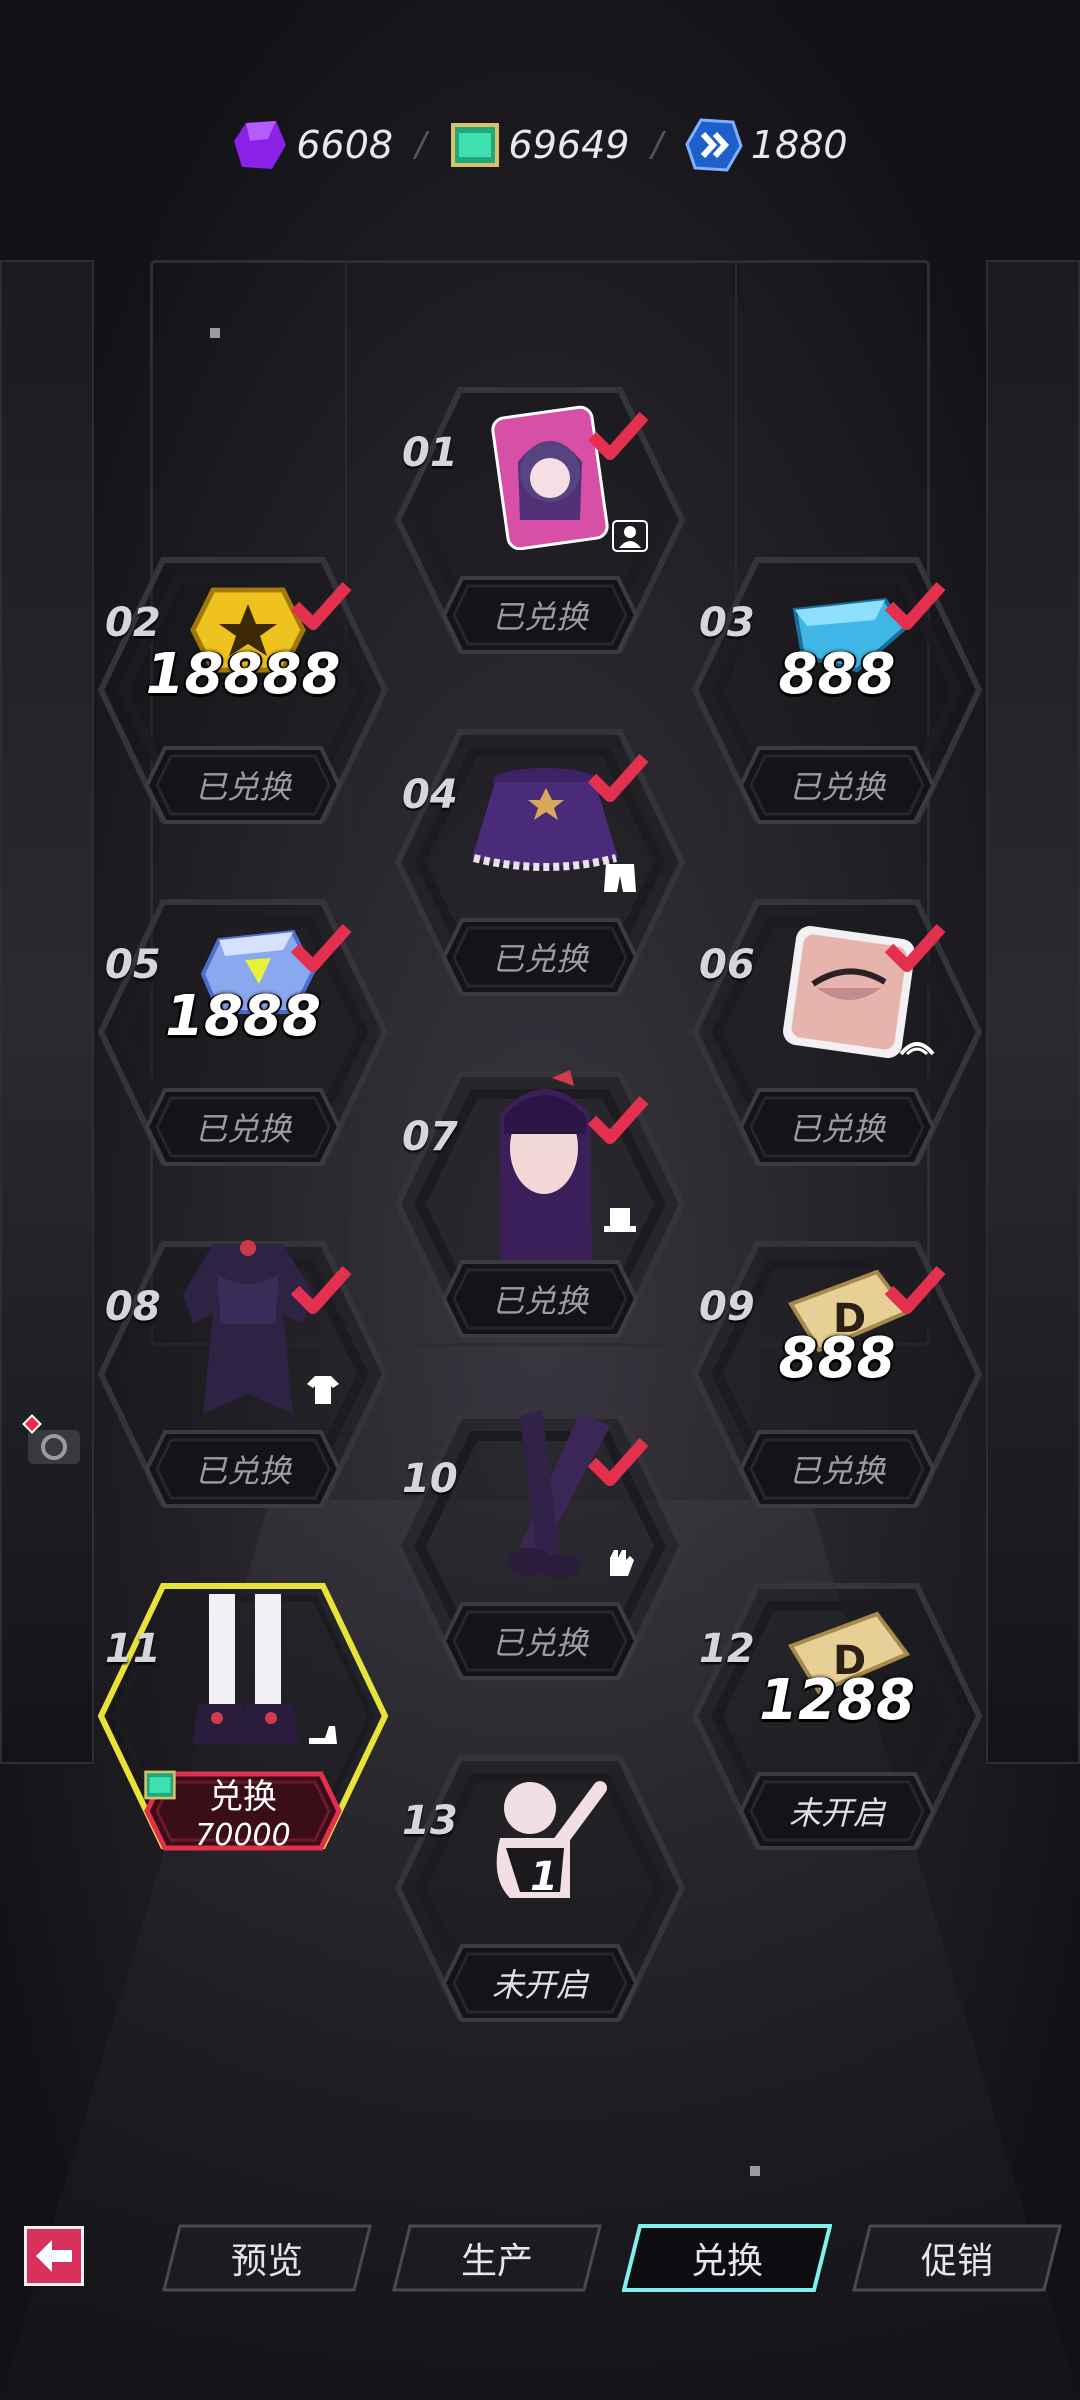  Describe the element at coordinates (430, 1137) in the screenshot. I see `item-number: 07` at that location.